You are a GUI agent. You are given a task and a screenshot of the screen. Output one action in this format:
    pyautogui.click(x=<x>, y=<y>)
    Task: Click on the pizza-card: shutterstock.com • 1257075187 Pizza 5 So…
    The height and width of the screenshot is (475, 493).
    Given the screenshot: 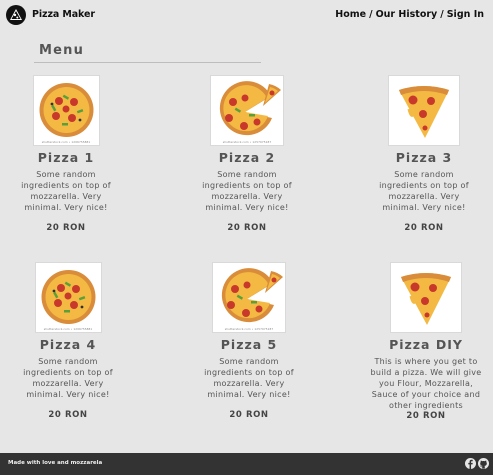 What is the action you would take?
    pyautogui.click(x=249, y=341)
    